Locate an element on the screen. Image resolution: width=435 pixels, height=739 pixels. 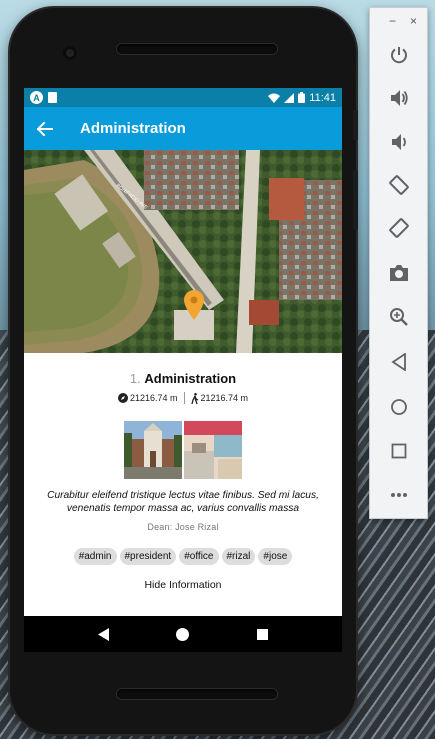
volume-down-icon is located at coordinates (399, 142).